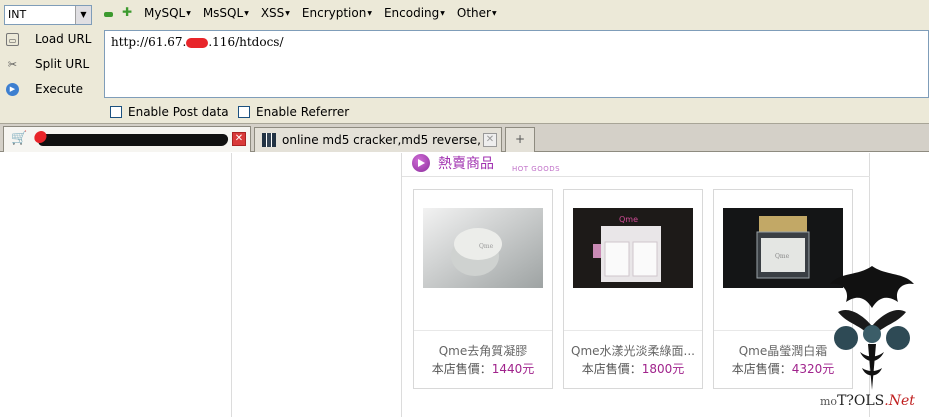 This screenshot has height=417, width=929. What do you see at coordinates (133, 140) in the screenshot?
I see `redaction-scribble` at bounding box center [133, 140].